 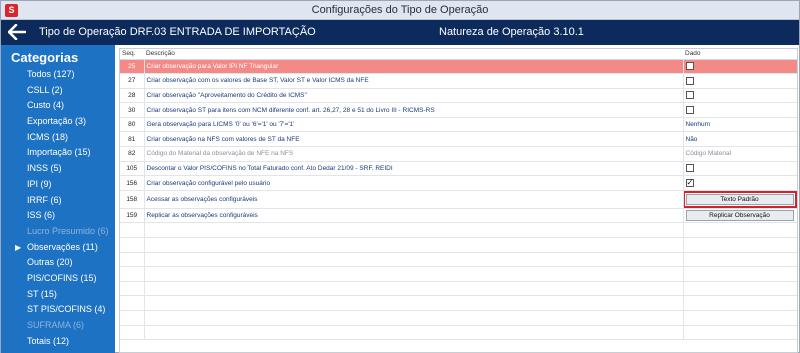 What do you see at coordinates (18, 247) in the screenshot?
I see `selected-arrow-icon: ▶` at bounding box center [18, 247].